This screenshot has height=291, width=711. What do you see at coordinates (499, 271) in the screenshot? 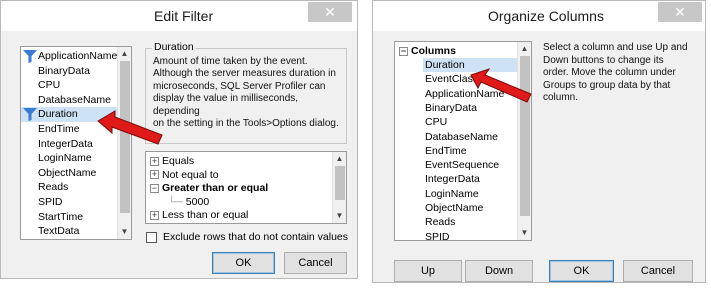
I see `down-button: Down` at bounding box center [499, 271].